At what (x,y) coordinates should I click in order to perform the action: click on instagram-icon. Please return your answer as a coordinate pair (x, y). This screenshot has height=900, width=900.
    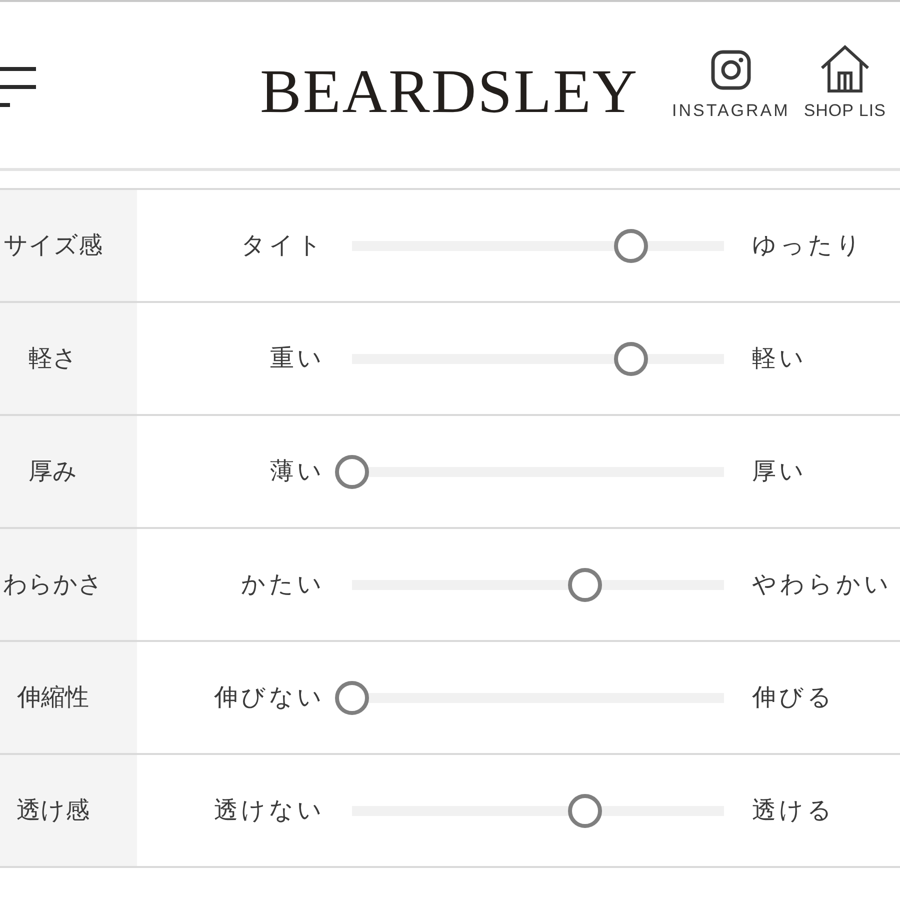
    Looking at the image, I should click on (731, 70).